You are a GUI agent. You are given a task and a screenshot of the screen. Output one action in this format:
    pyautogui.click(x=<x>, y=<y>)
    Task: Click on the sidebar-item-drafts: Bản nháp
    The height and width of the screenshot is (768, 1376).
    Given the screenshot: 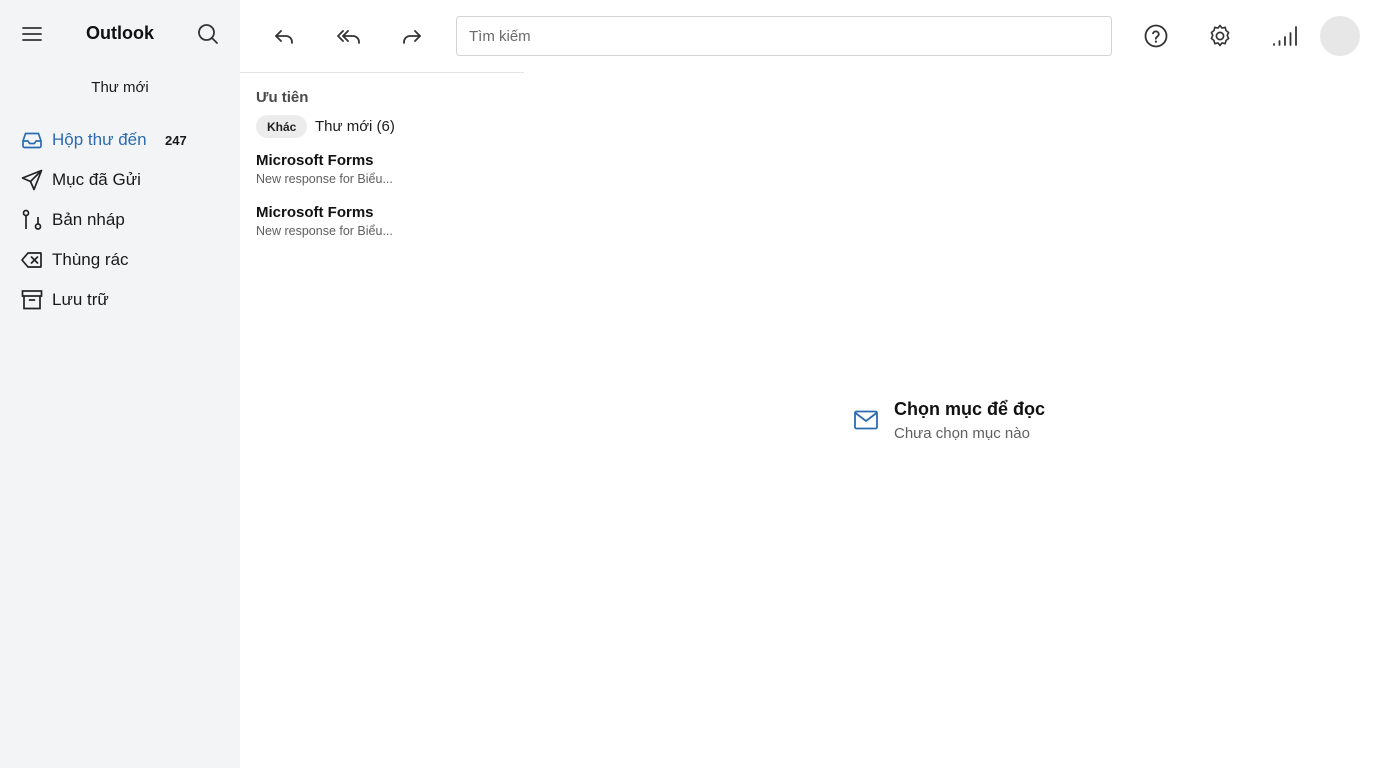 What is the action you would take?
    pyautogui.click(x=120, y=220)
    